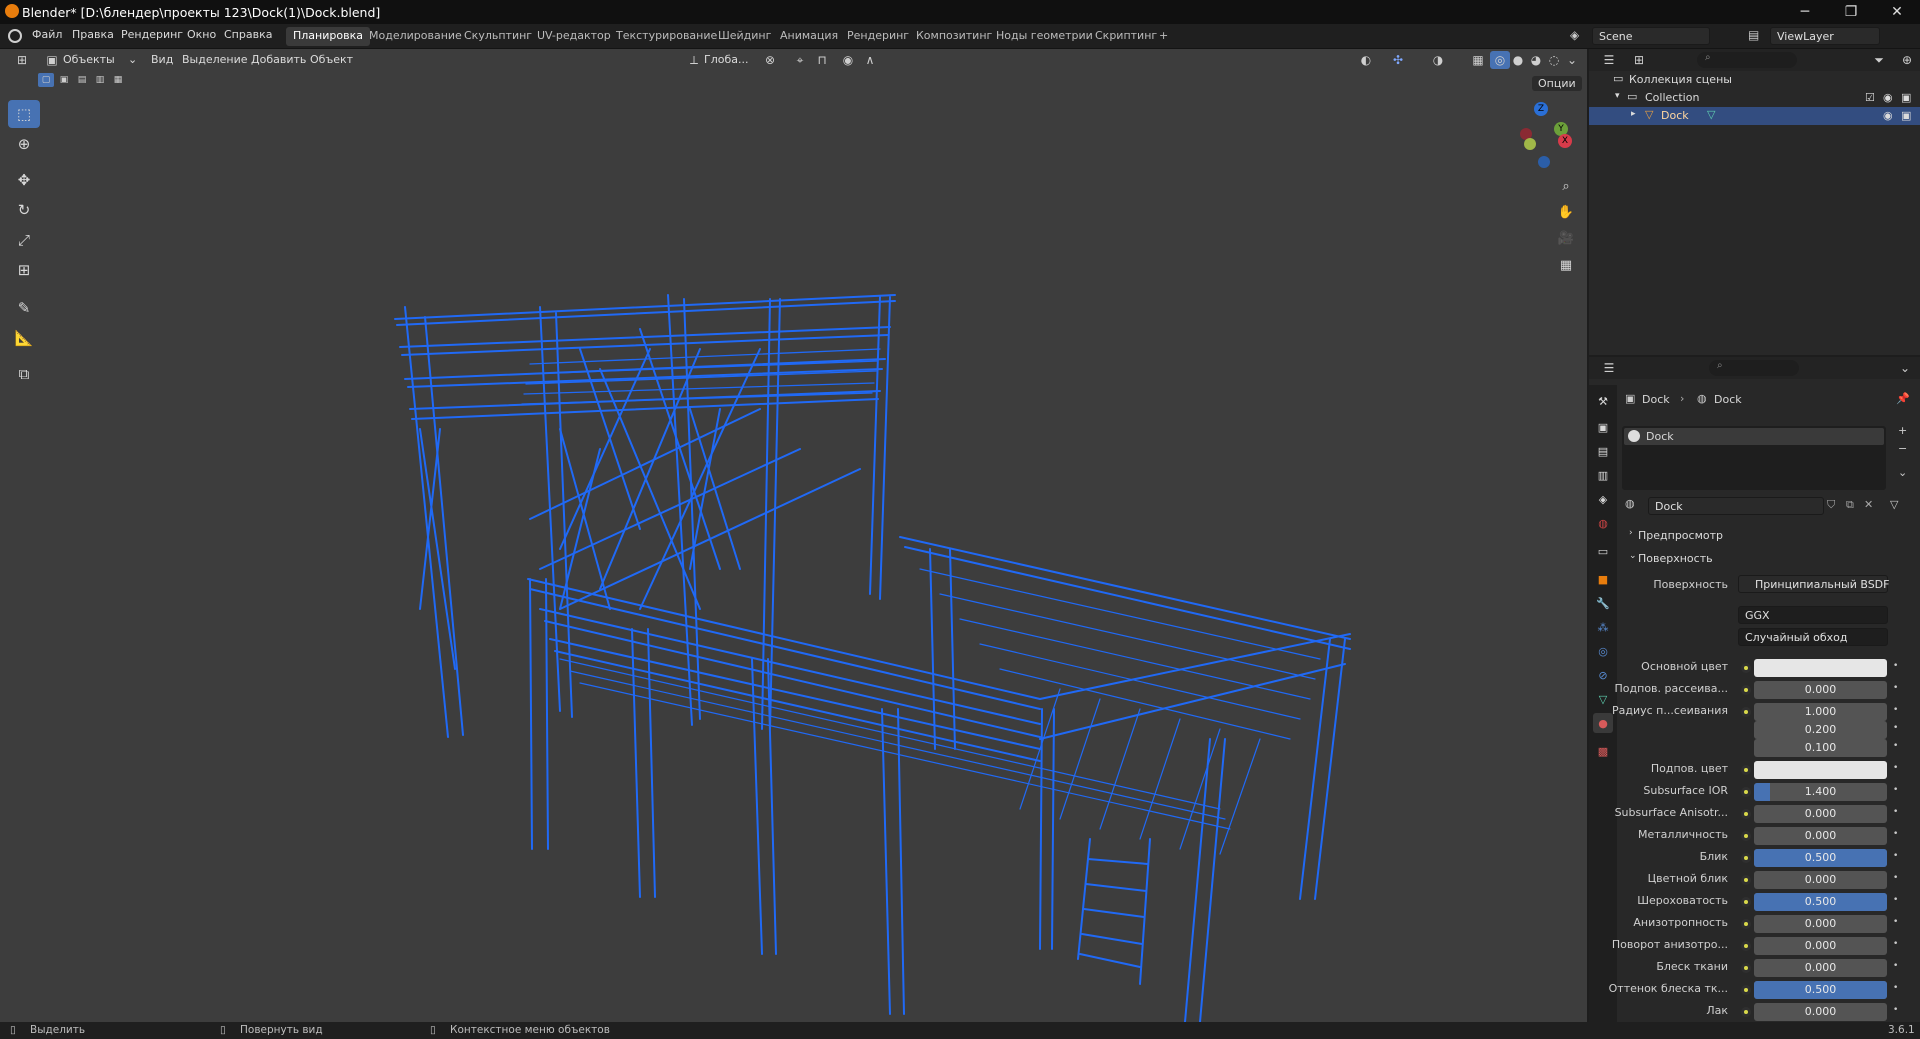 This screenshot has height=1039, width=1920. Describe the element at coordinates (1868, 504) in the screenshot. I see `unlink-material-icon: ✕` at that location.